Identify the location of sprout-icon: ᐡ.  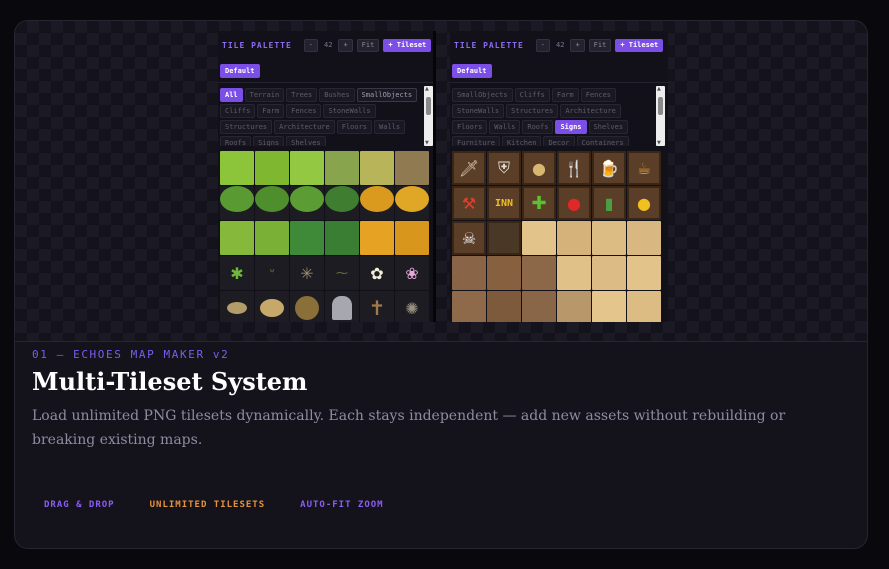
(272, 273).